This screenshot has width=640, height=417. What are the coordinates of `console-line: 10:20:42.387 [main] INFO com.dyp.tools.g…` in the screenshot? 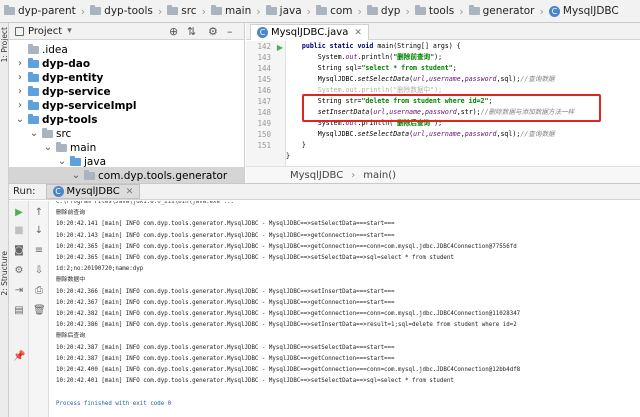 It's located at (225, 347).